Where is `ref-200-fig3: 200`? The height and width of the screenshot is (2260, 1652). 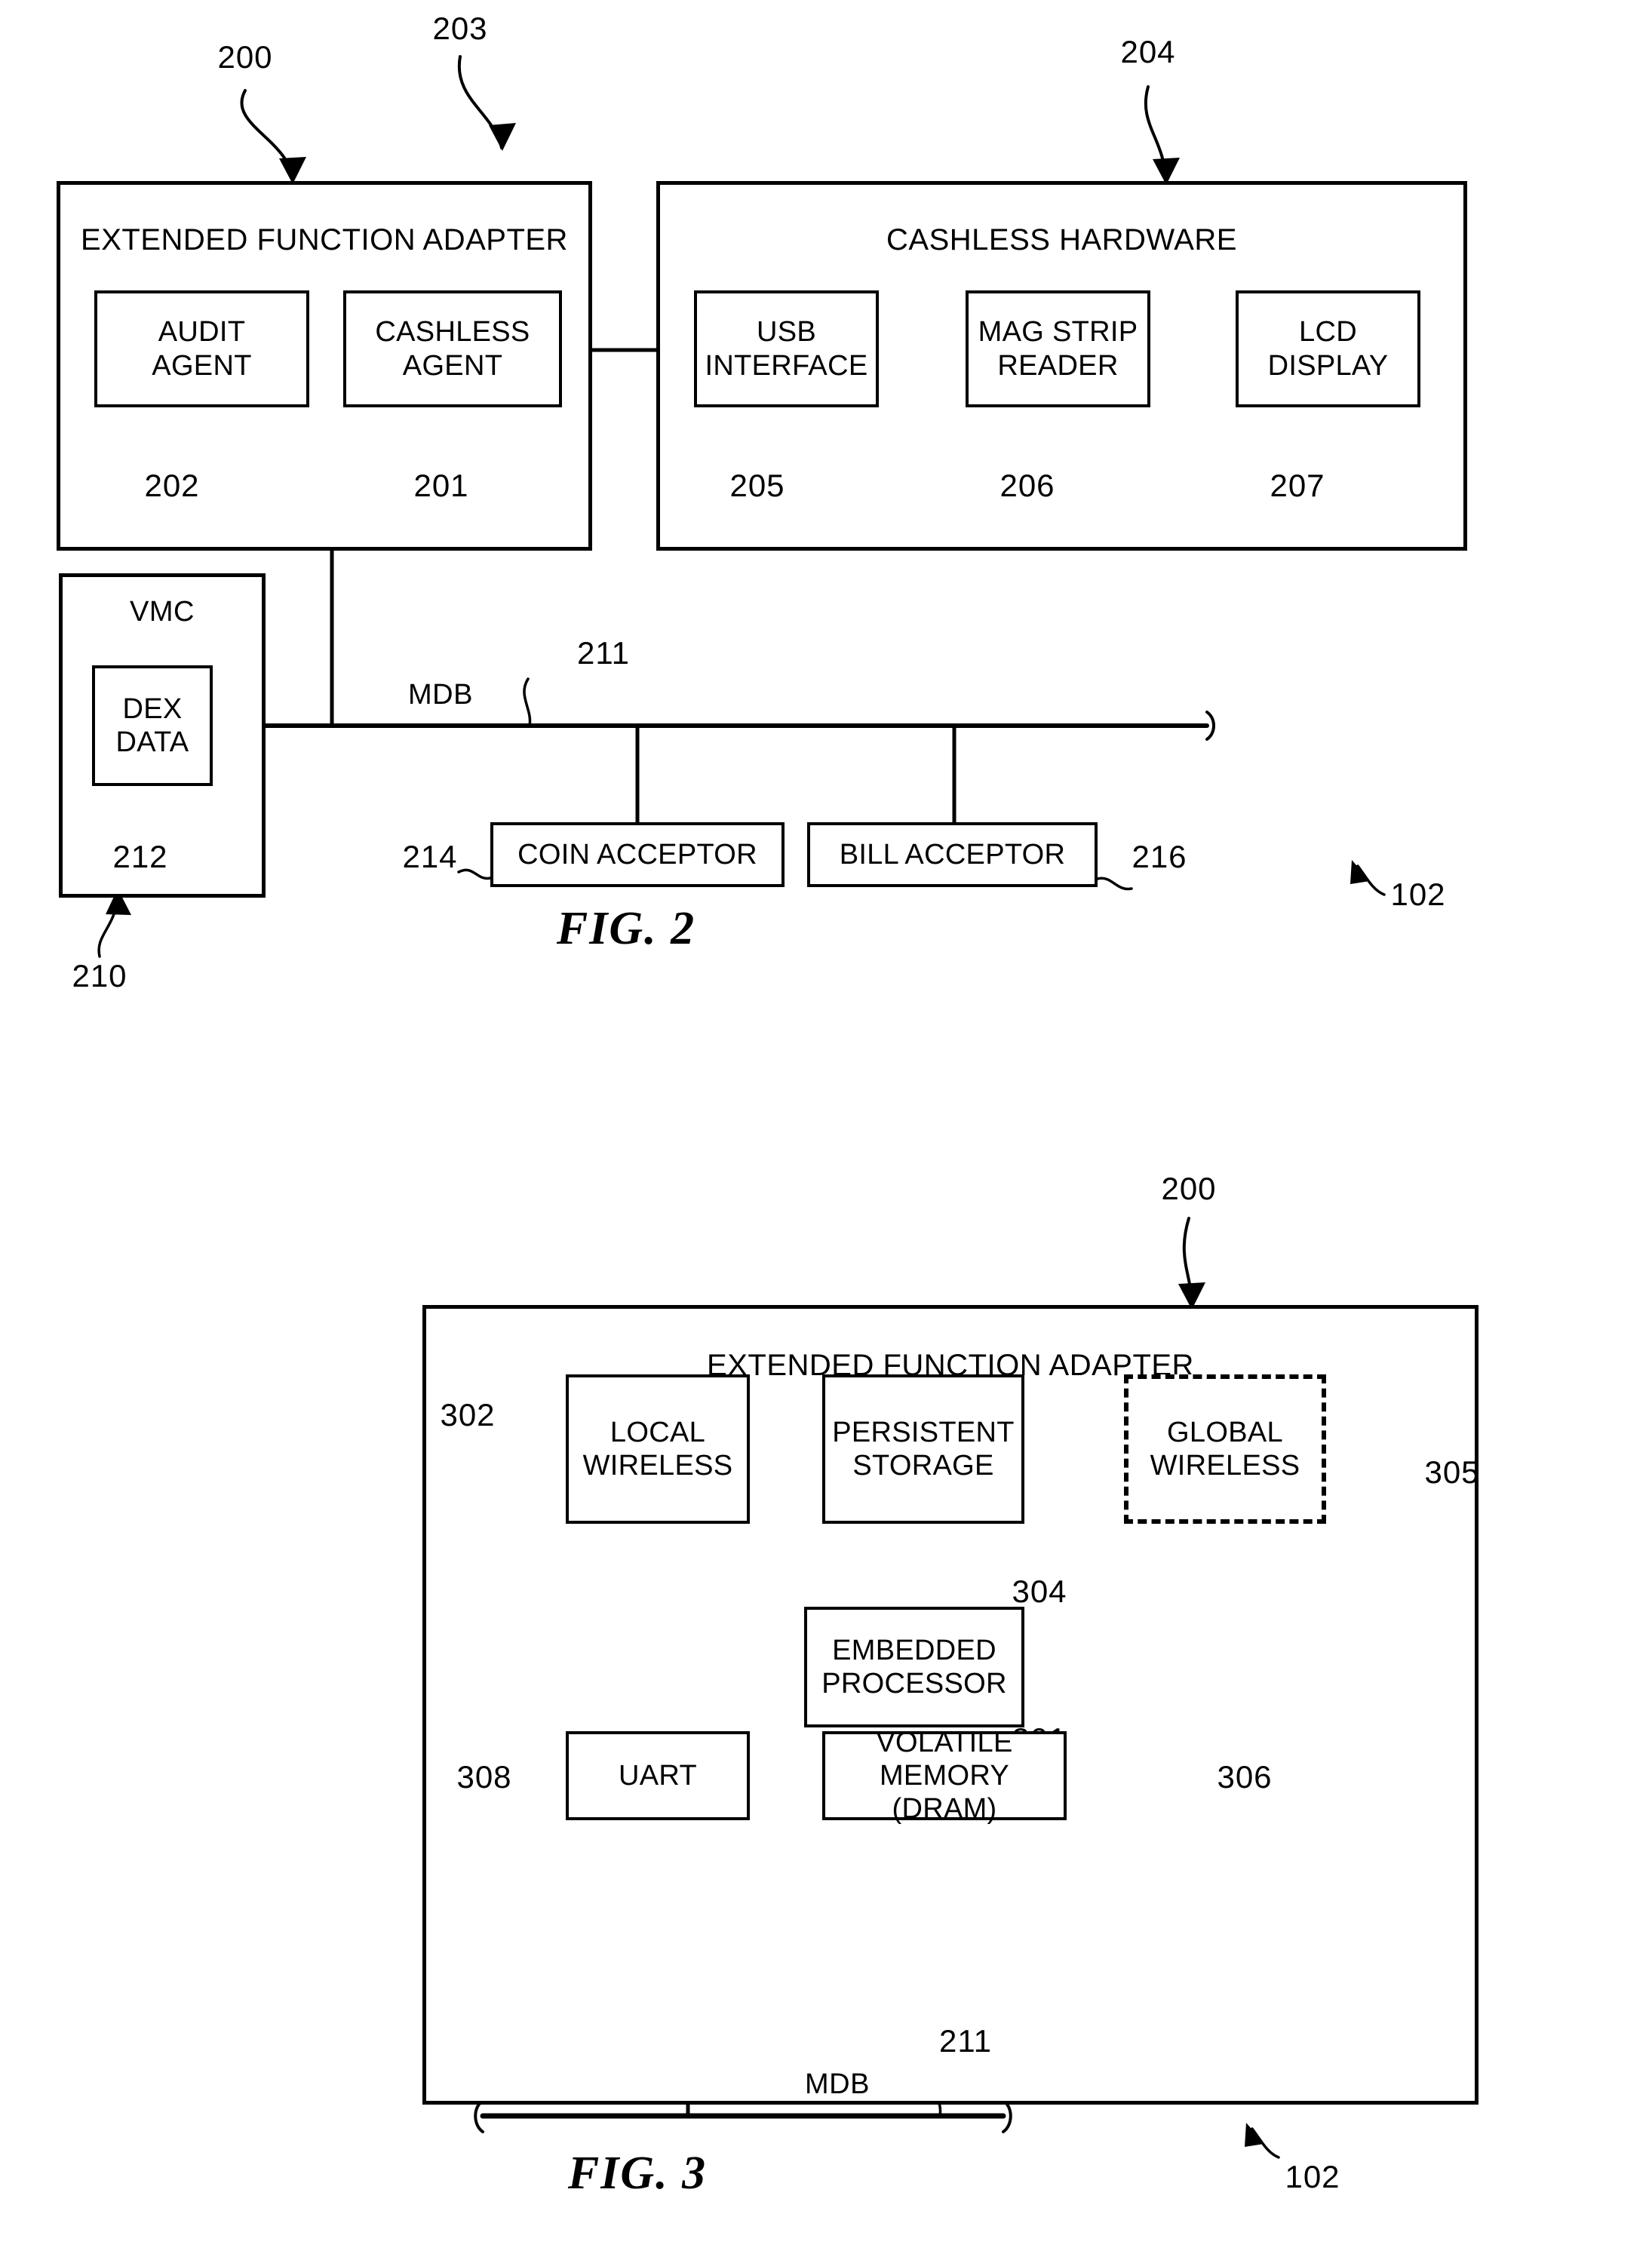 ref-200-fig3: 200 is located at coordinates (1189, 1189).